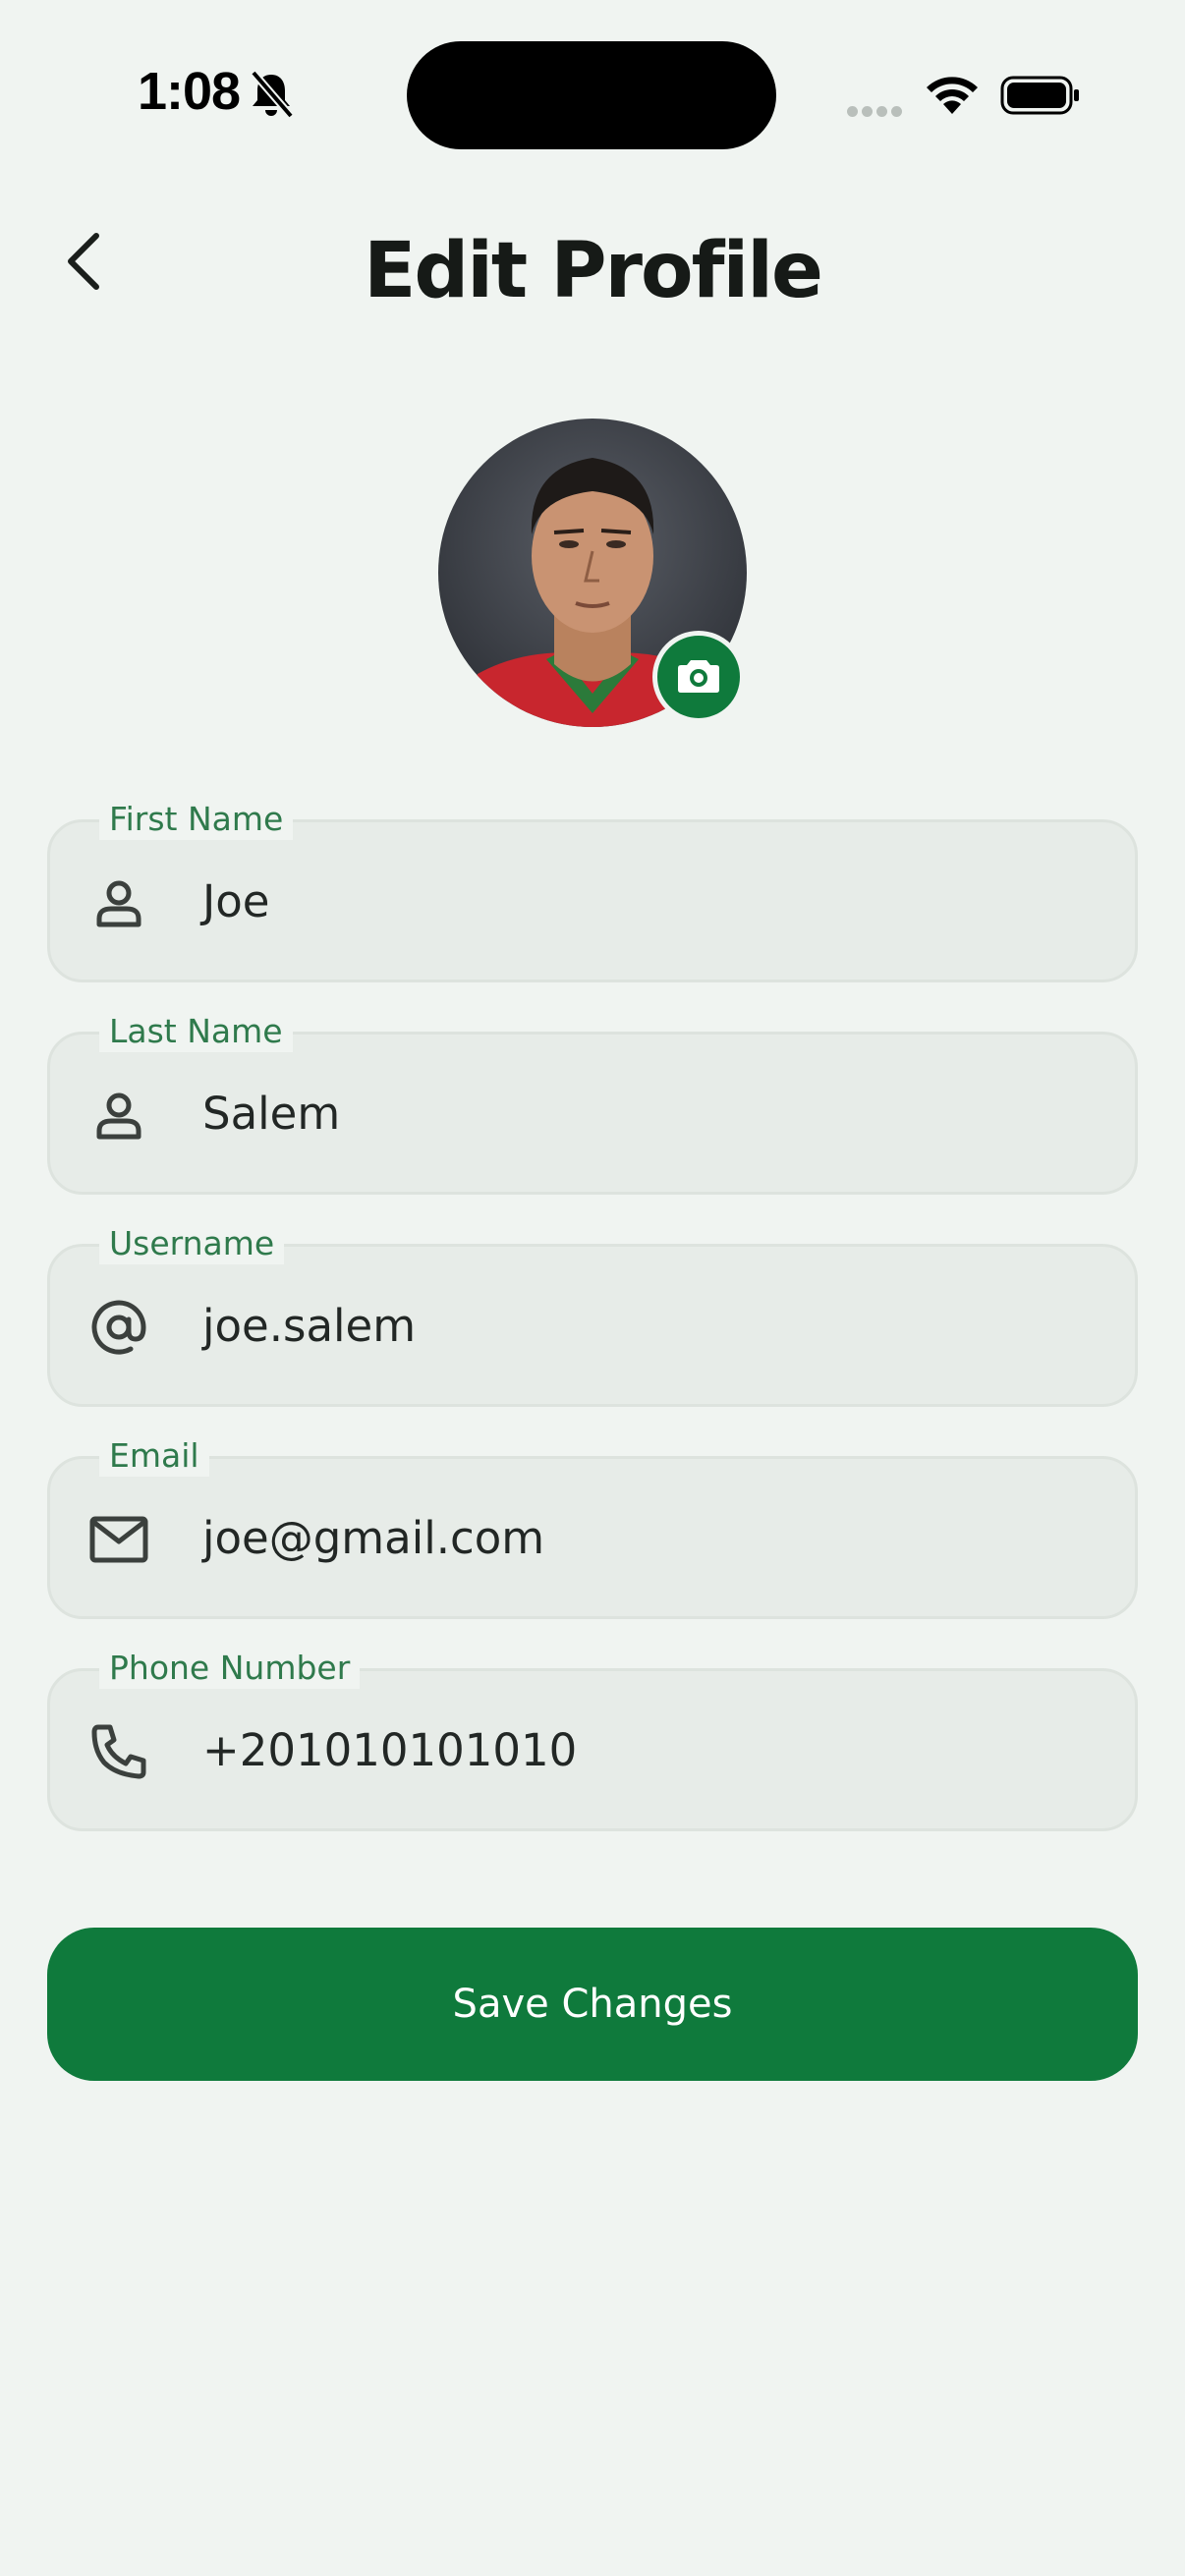  What do you see at coordinates (373, 1538) in the screenshot?
I see `email-input: joe@gmail.com` at bounding box center [373, 1538].